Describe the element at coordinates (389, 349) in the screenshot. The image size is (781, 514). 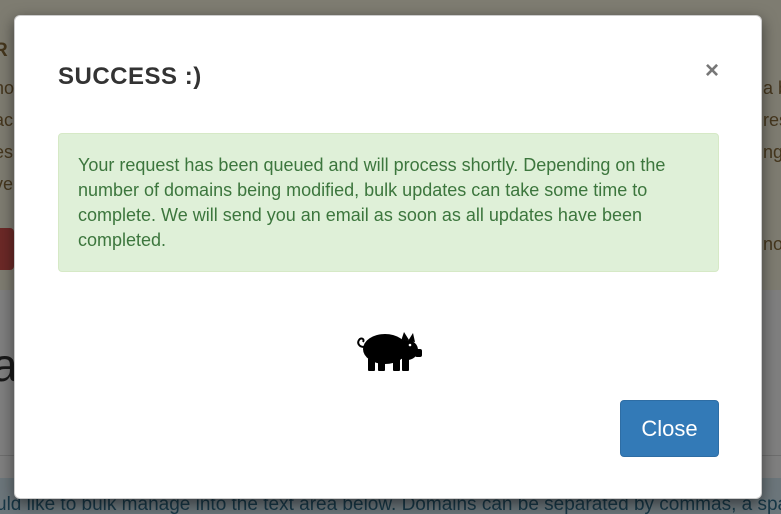
I see `pig-icon` at that location.